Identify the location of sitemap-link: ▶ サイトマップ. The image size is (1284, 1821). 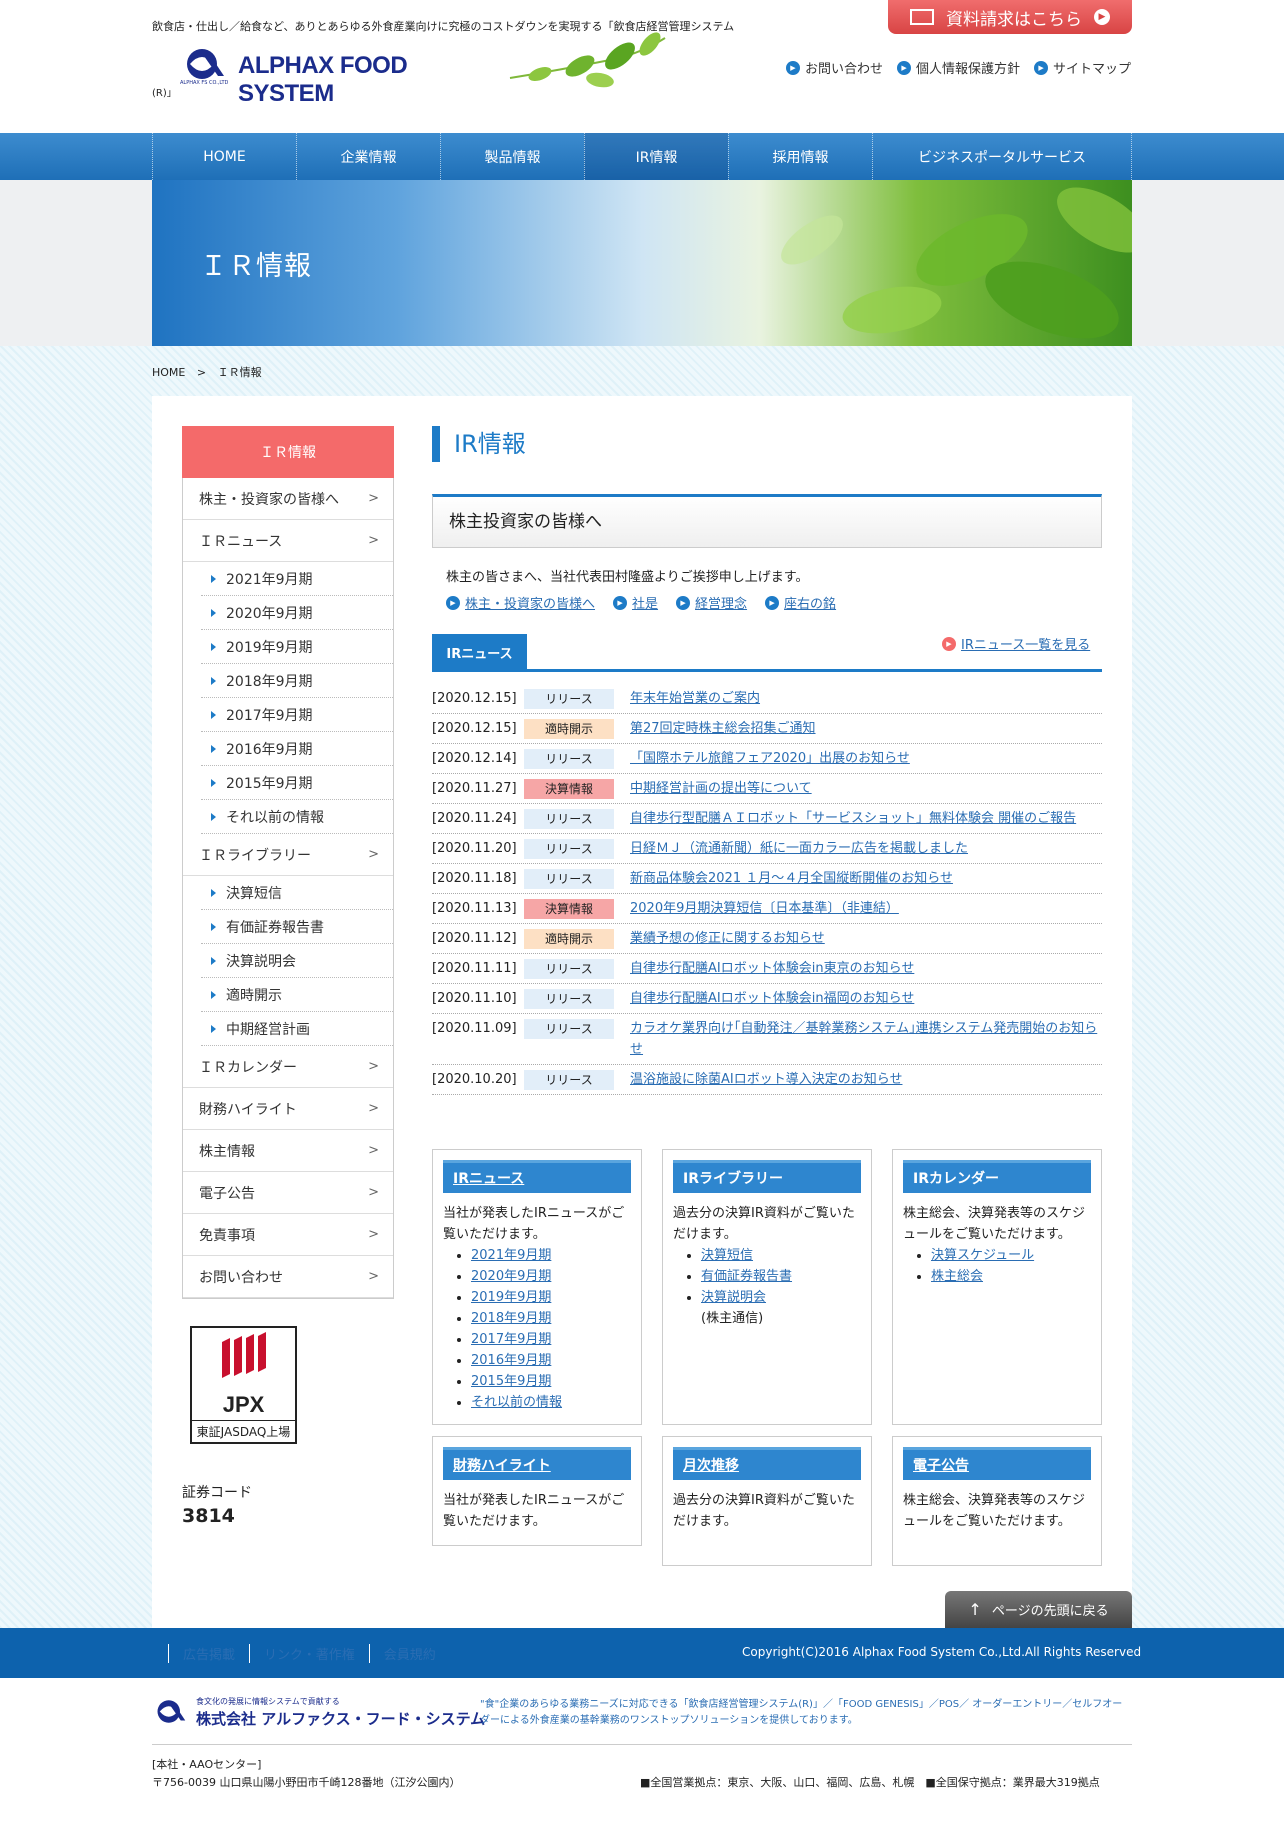
(1082, 67).